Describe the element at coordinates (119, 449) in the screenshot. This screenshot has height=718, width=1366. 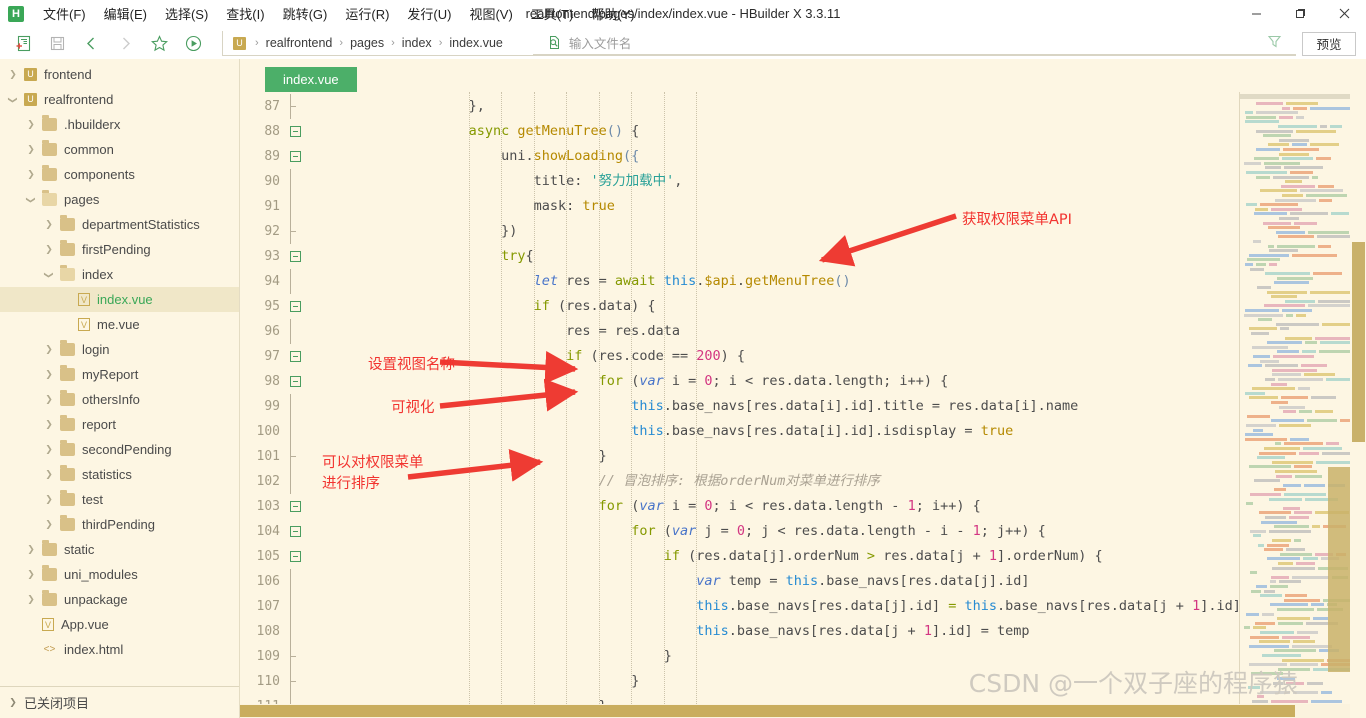
I see `tree-item-secondpending: ❯ secondPending` at that location.